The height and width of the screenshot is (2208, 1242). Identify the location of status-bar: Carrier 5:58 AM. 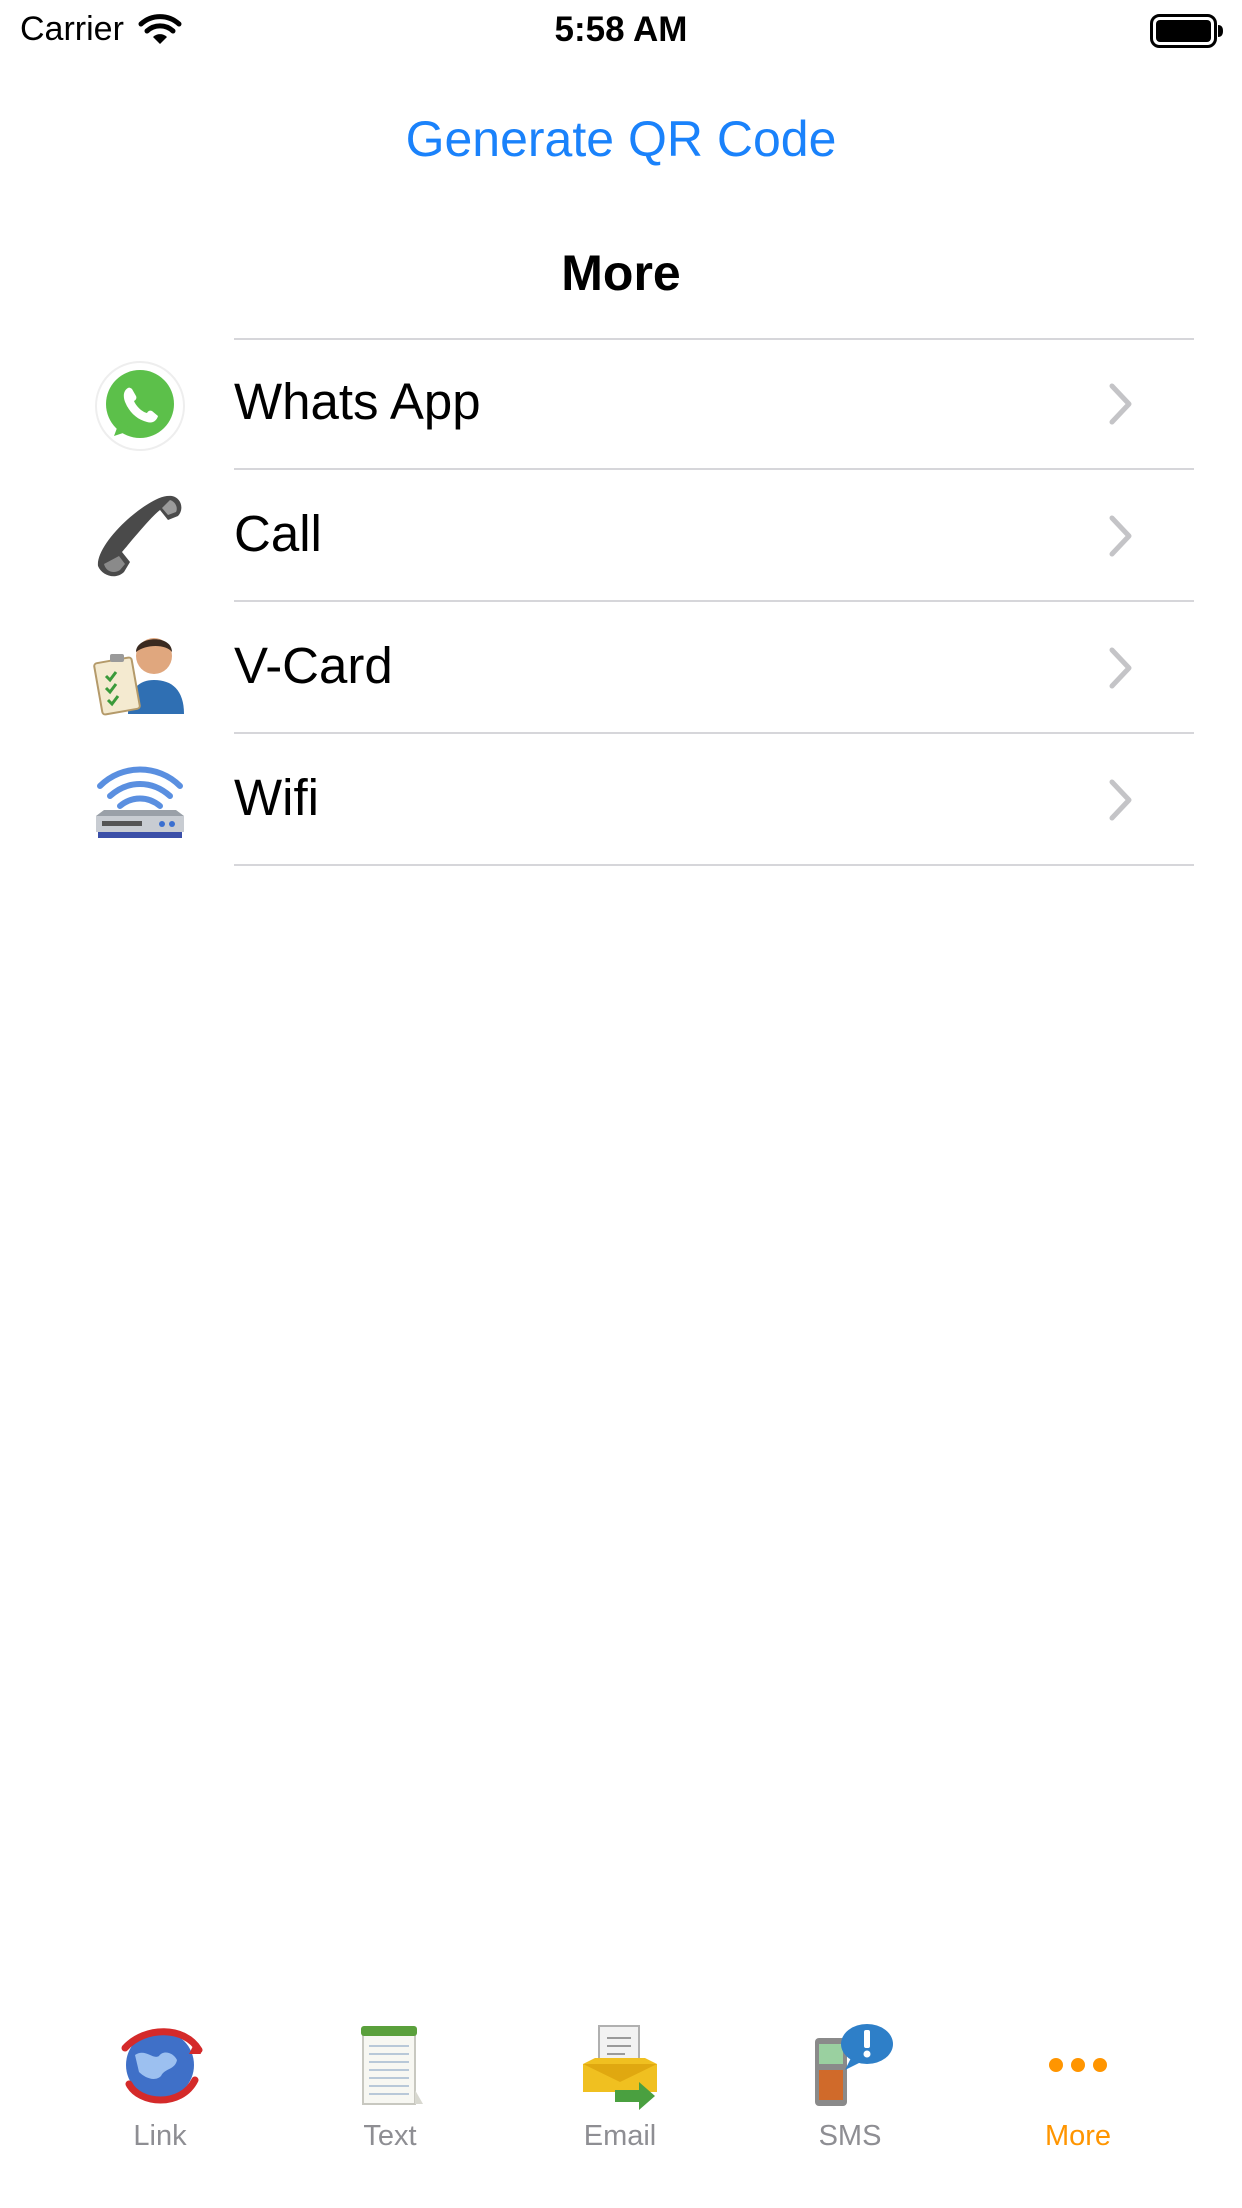
(621, 31).